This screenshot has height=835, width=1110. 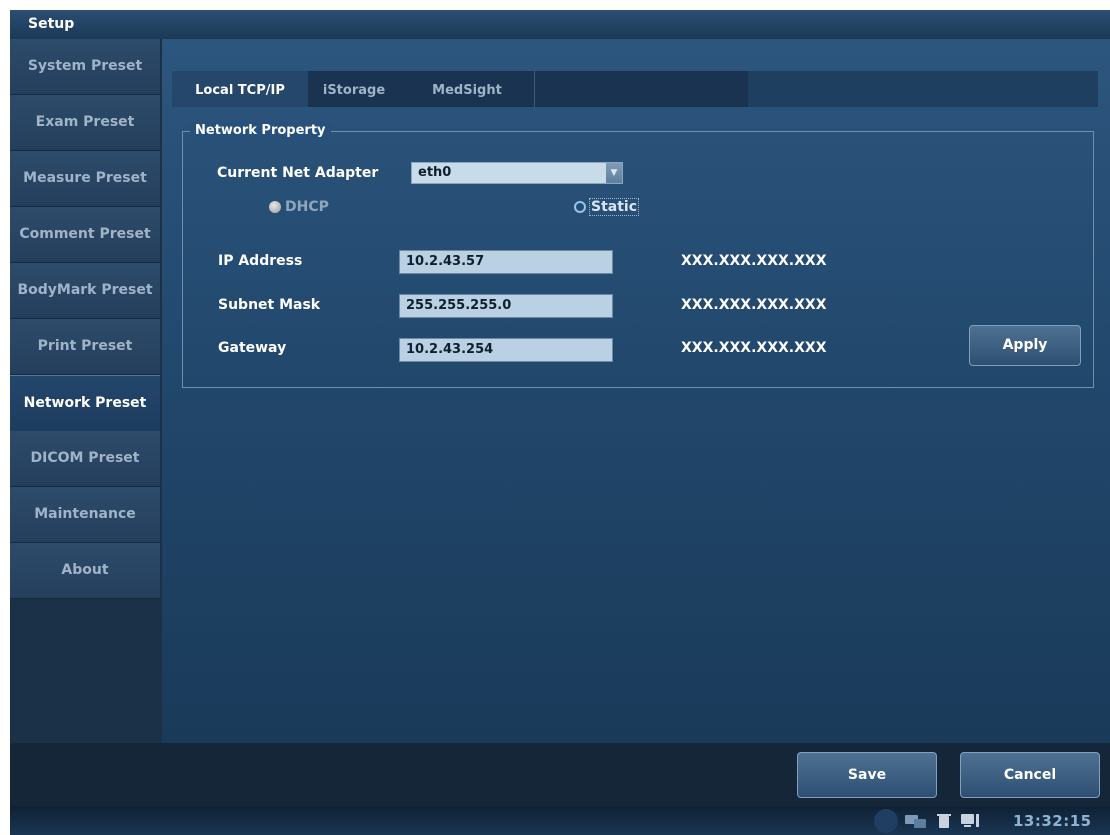 What do you see at coordinates (85, 571) in the screenshot?
I see `sidebar-item-about: About` at bounding box center [85, 571].